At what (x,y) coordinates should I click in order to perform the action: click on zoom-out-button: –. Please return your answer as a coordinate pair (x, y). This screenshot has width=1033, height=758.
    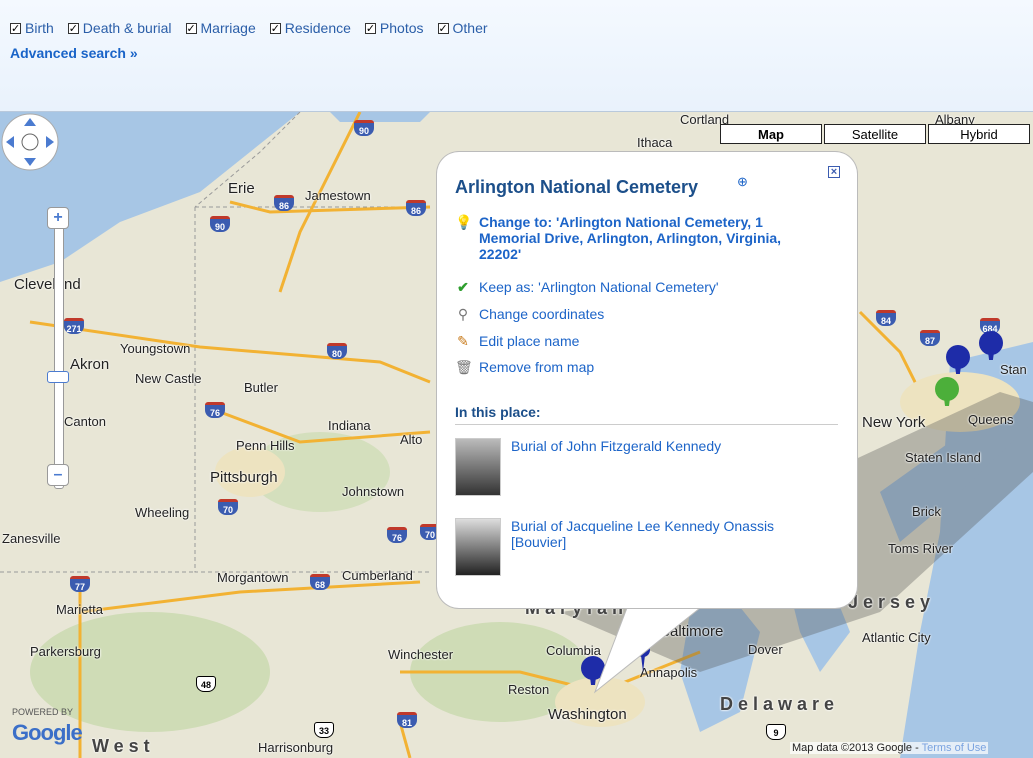
    Looking at the image, I should click on (58, 475).